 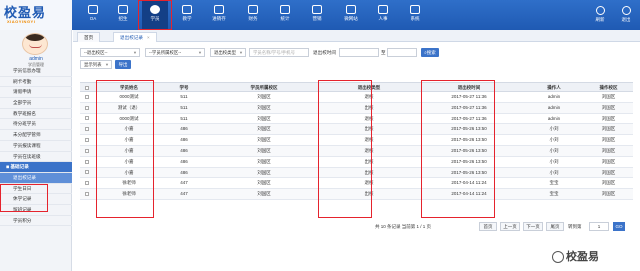 I want to click on nav-teaching: 教学, so click(x=187, y=15).